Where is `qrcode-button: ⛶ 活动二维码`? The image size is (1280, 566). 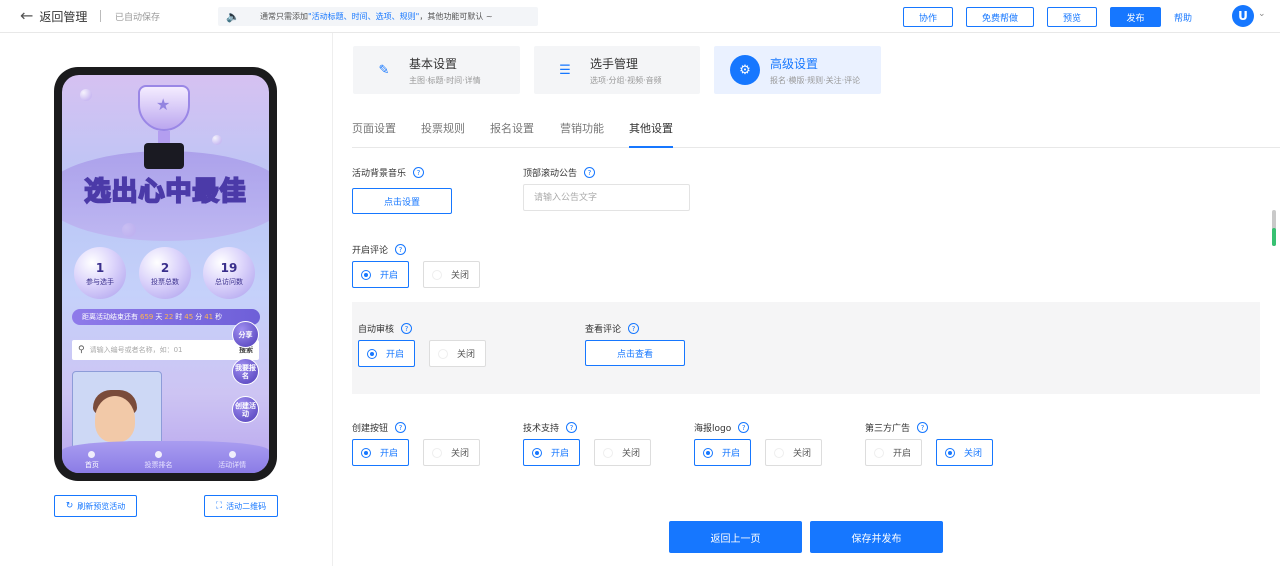
qrcode-button: ⛶ 活动二维码 is located at coordinates (241, 506).